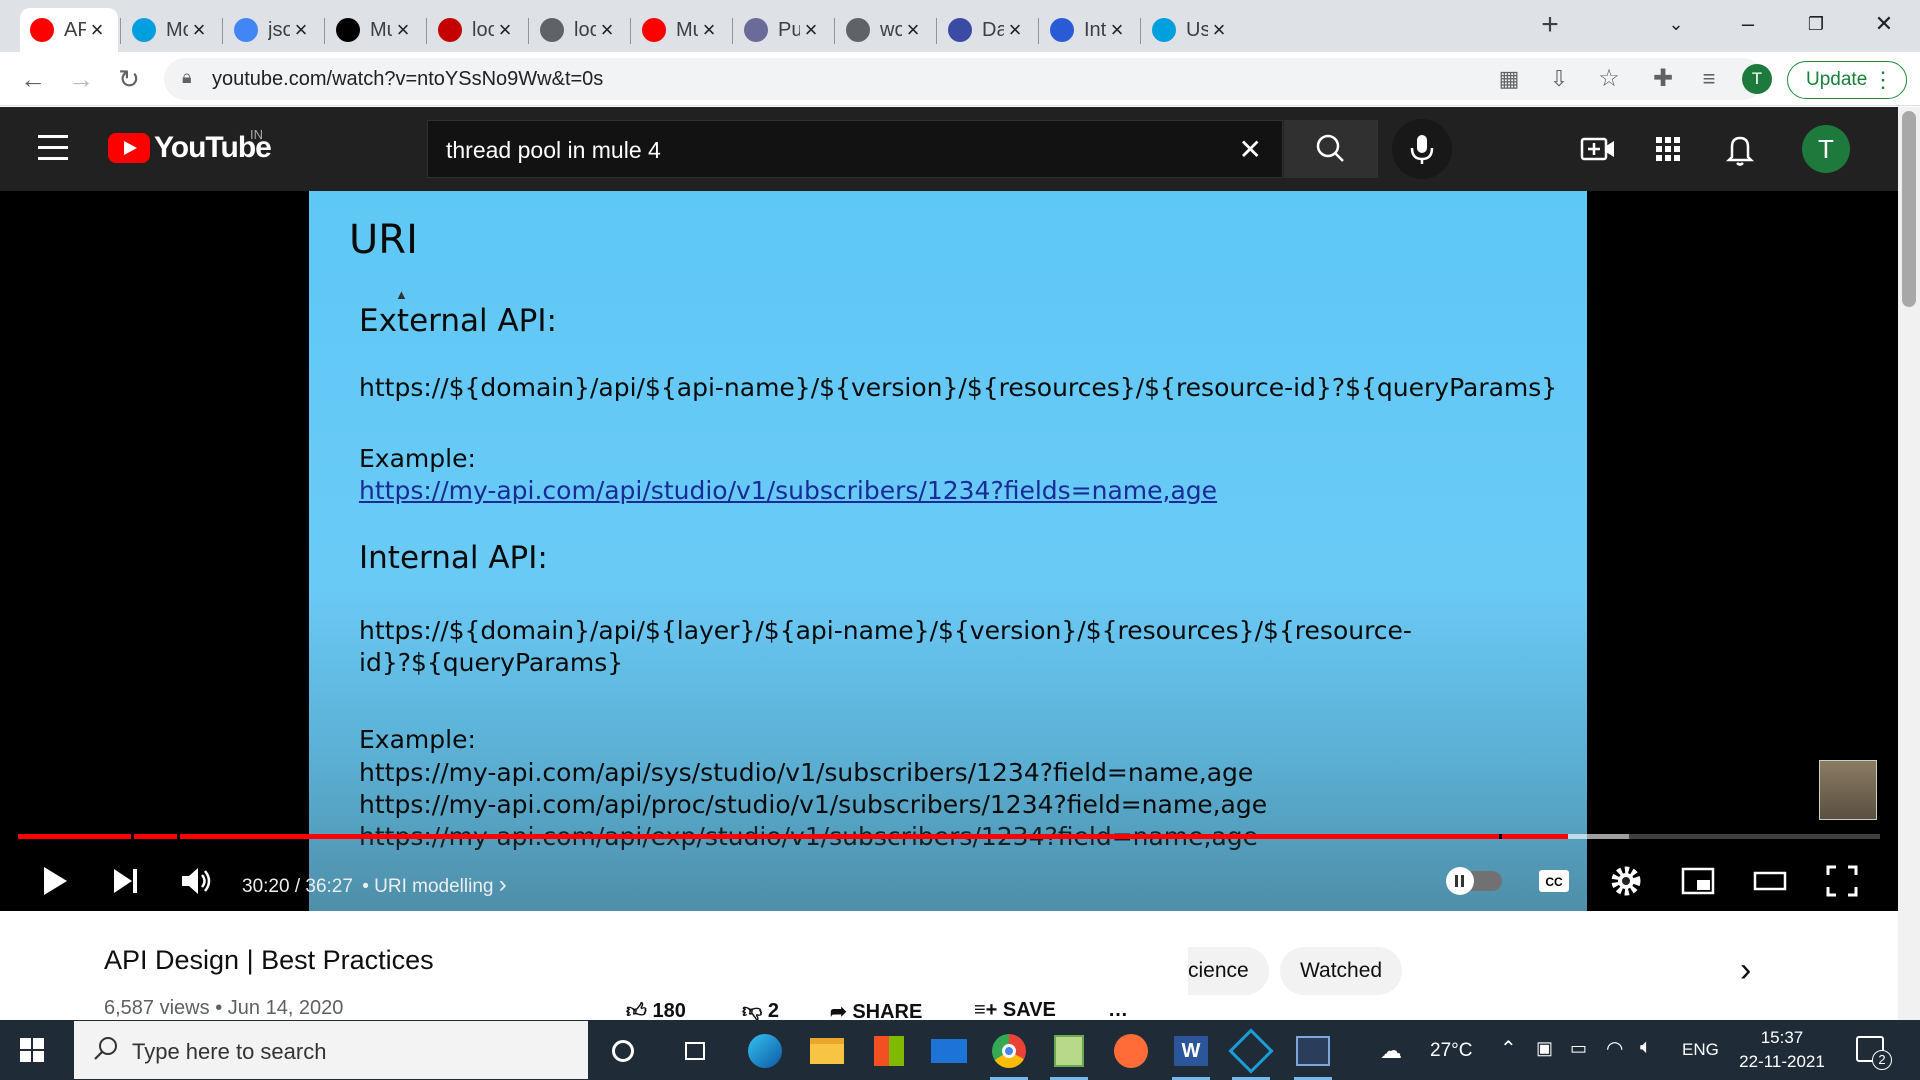 The image size is (1920, 1080). I want to click on mule-app-icon, so click(1313, 1054).